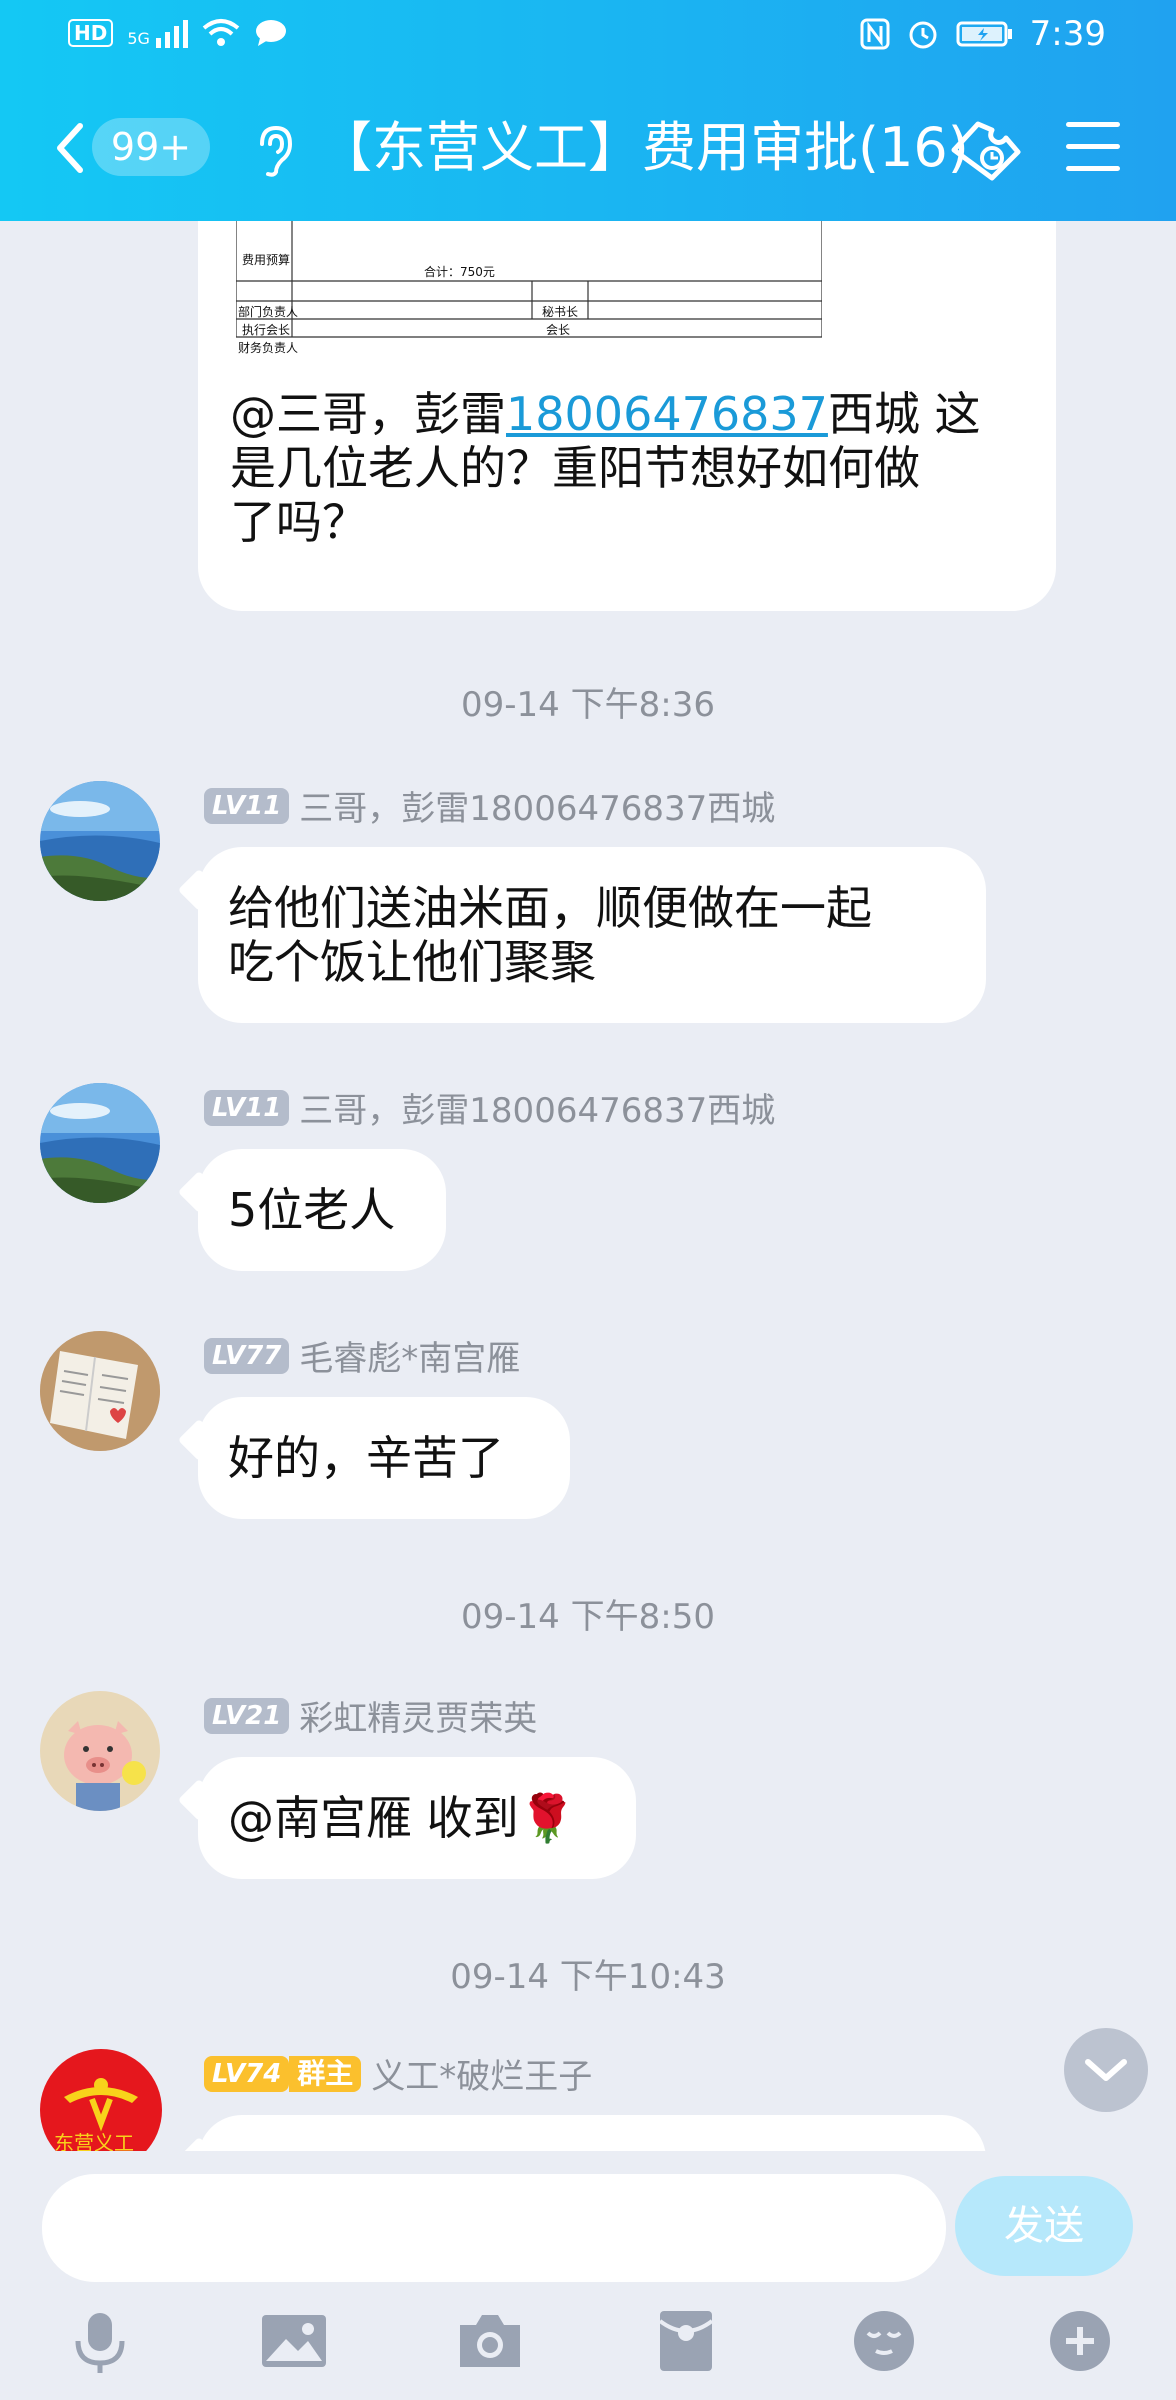 This screenshot has height=2400, width=1176. Describe the element at coordinates (588, 36) in the screenshot. I see `status-bar: HD 5G 7:39` at that location.